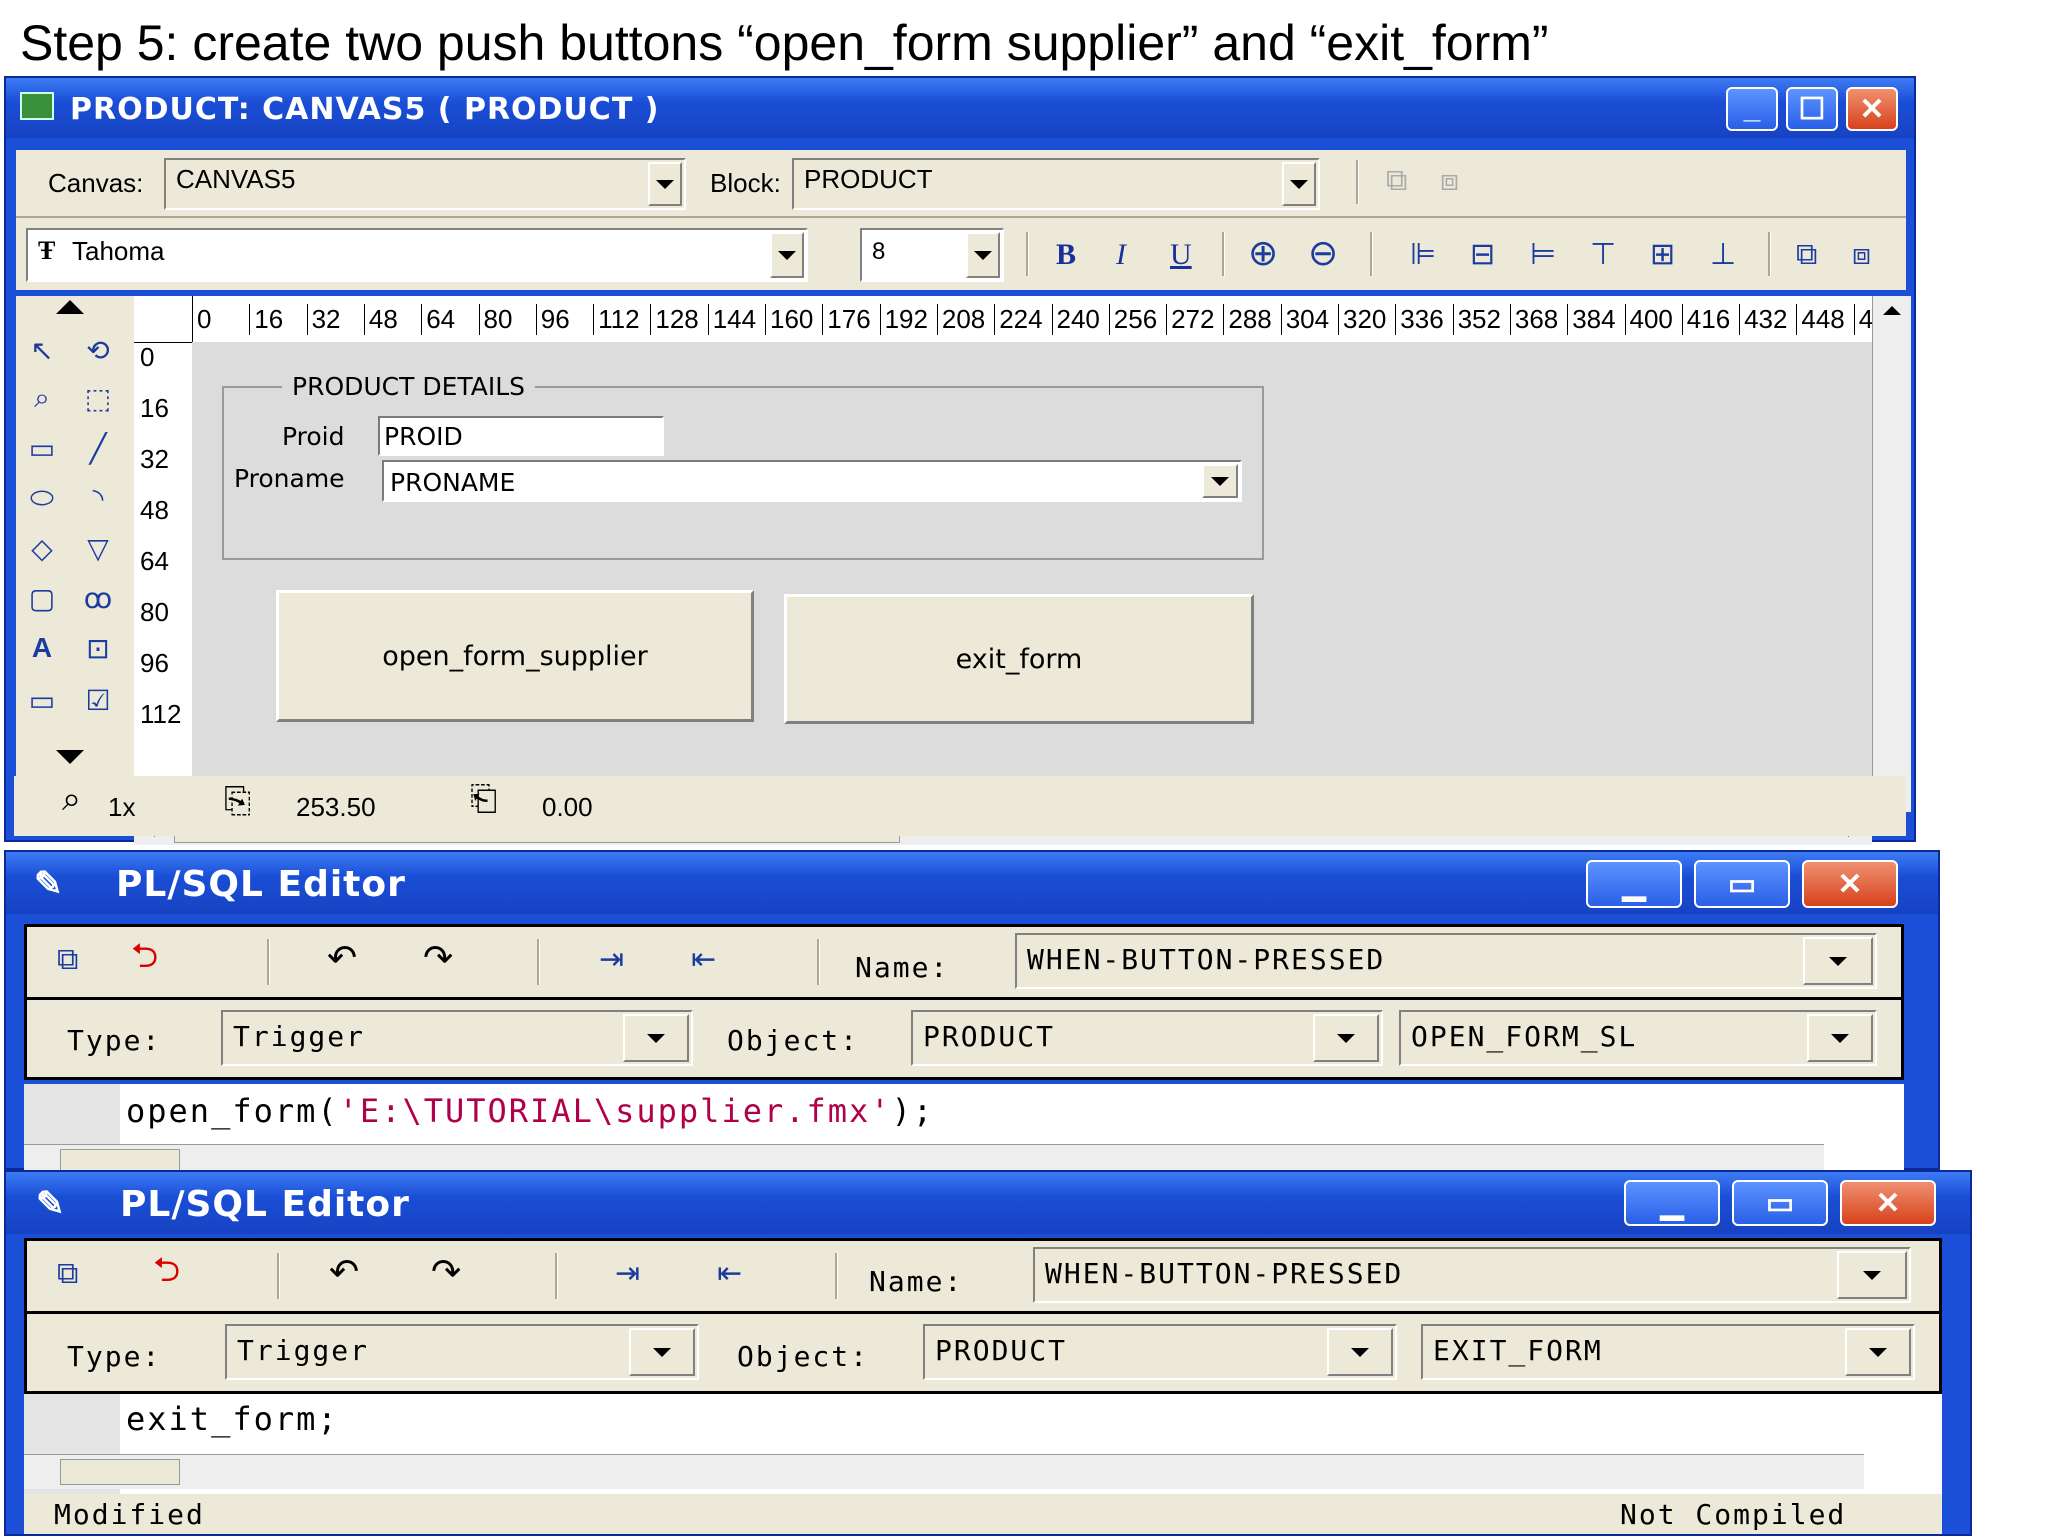 The width and height of the screenshot is (2048, 1536). Describe the element at coordinates (932, 255) in the screenshot. I see `font-size-select: 8` at that location.